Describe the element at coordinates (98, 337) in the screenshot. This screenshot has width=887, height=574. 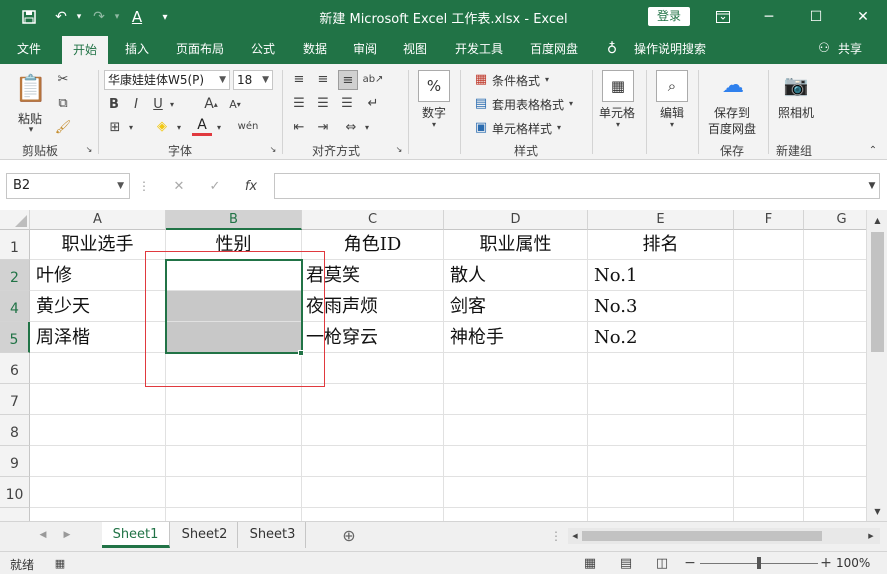
I see `cell-a5: 周泽楷` at that location.